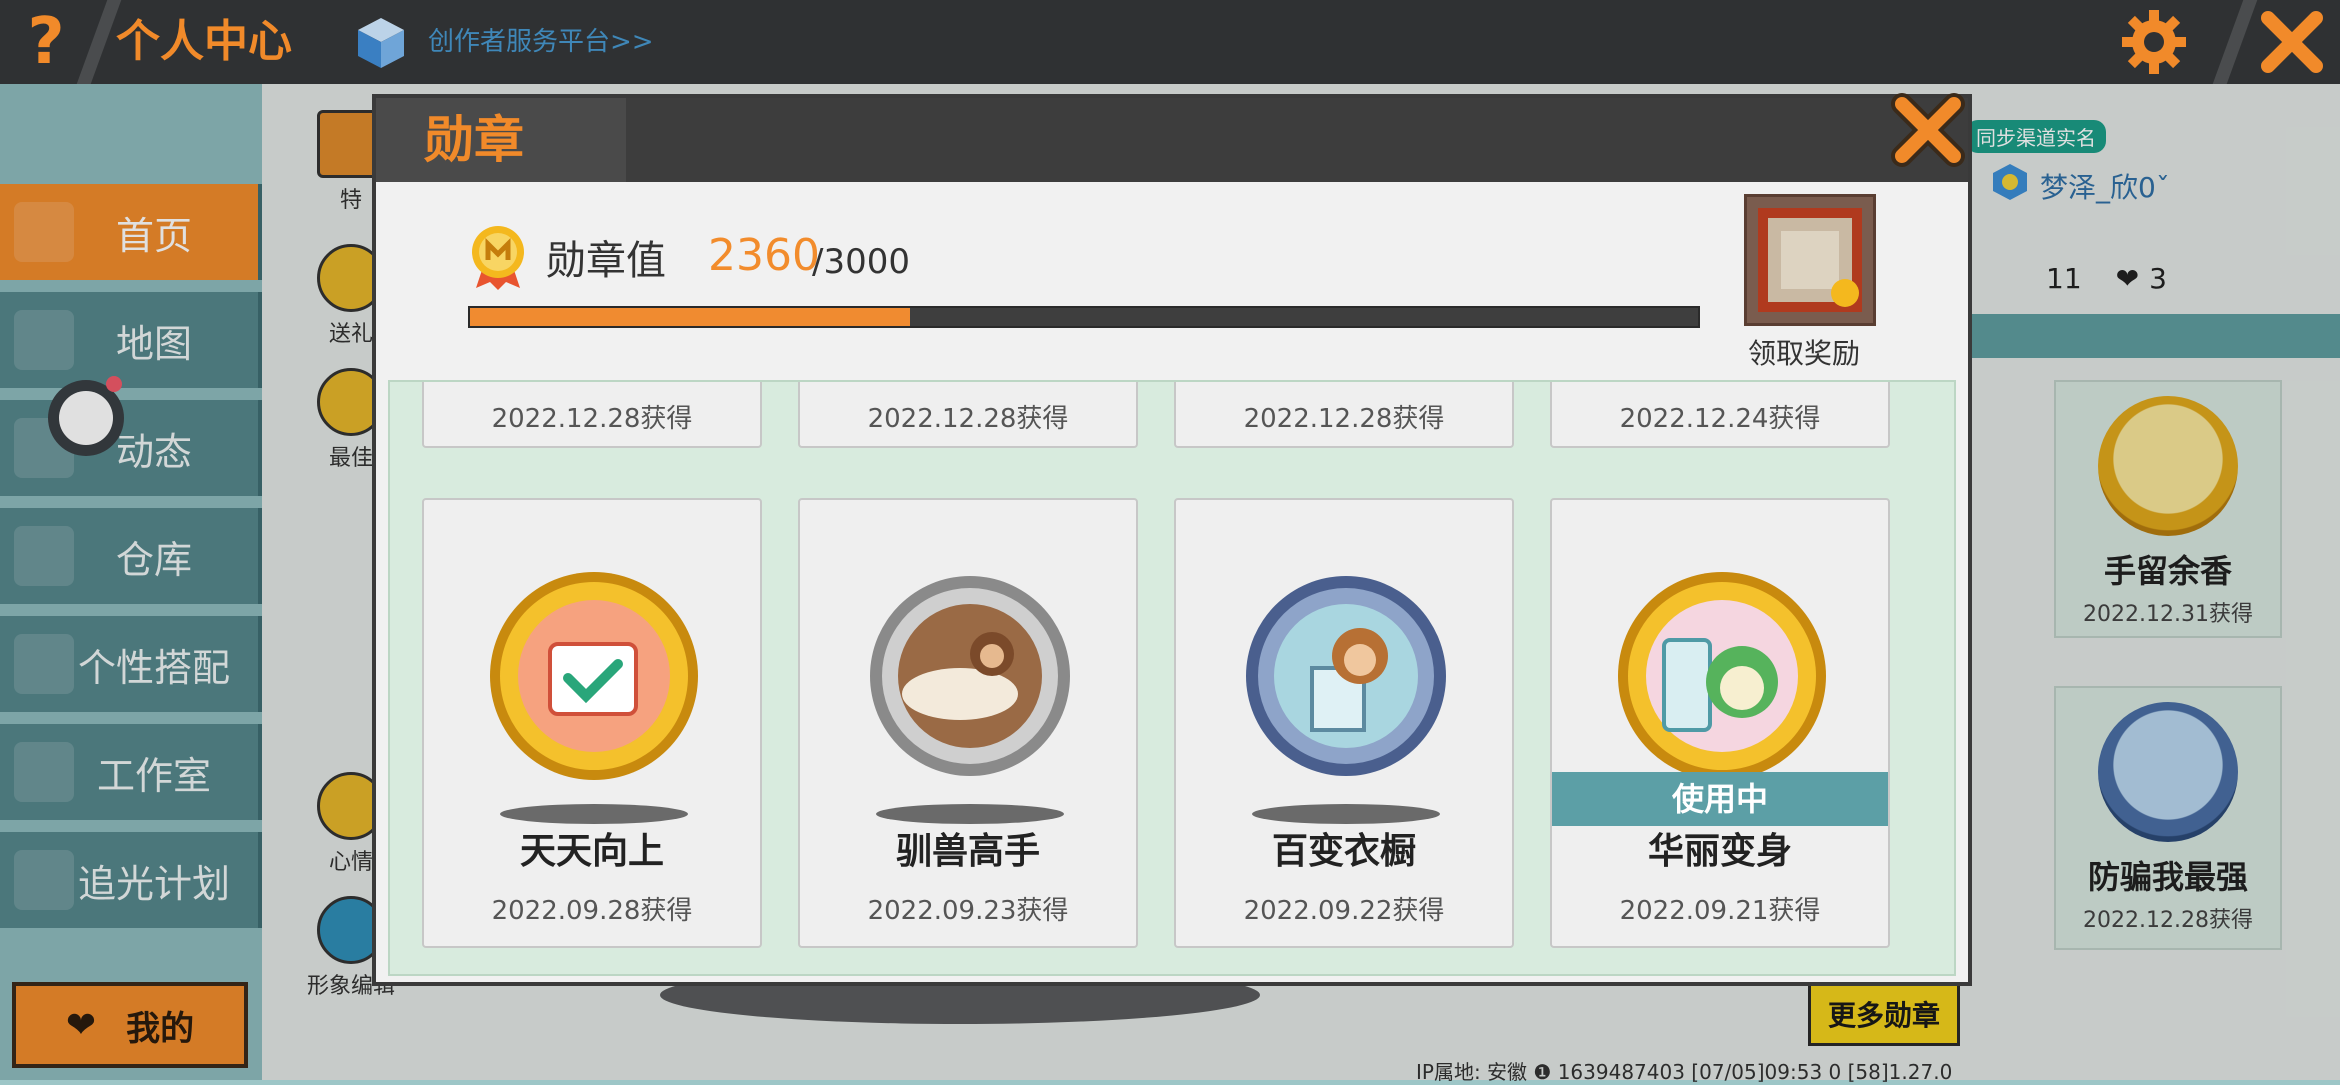  I want to click on badge-card: 驯兽高手 2022.09.23获得, so click(968, 723).